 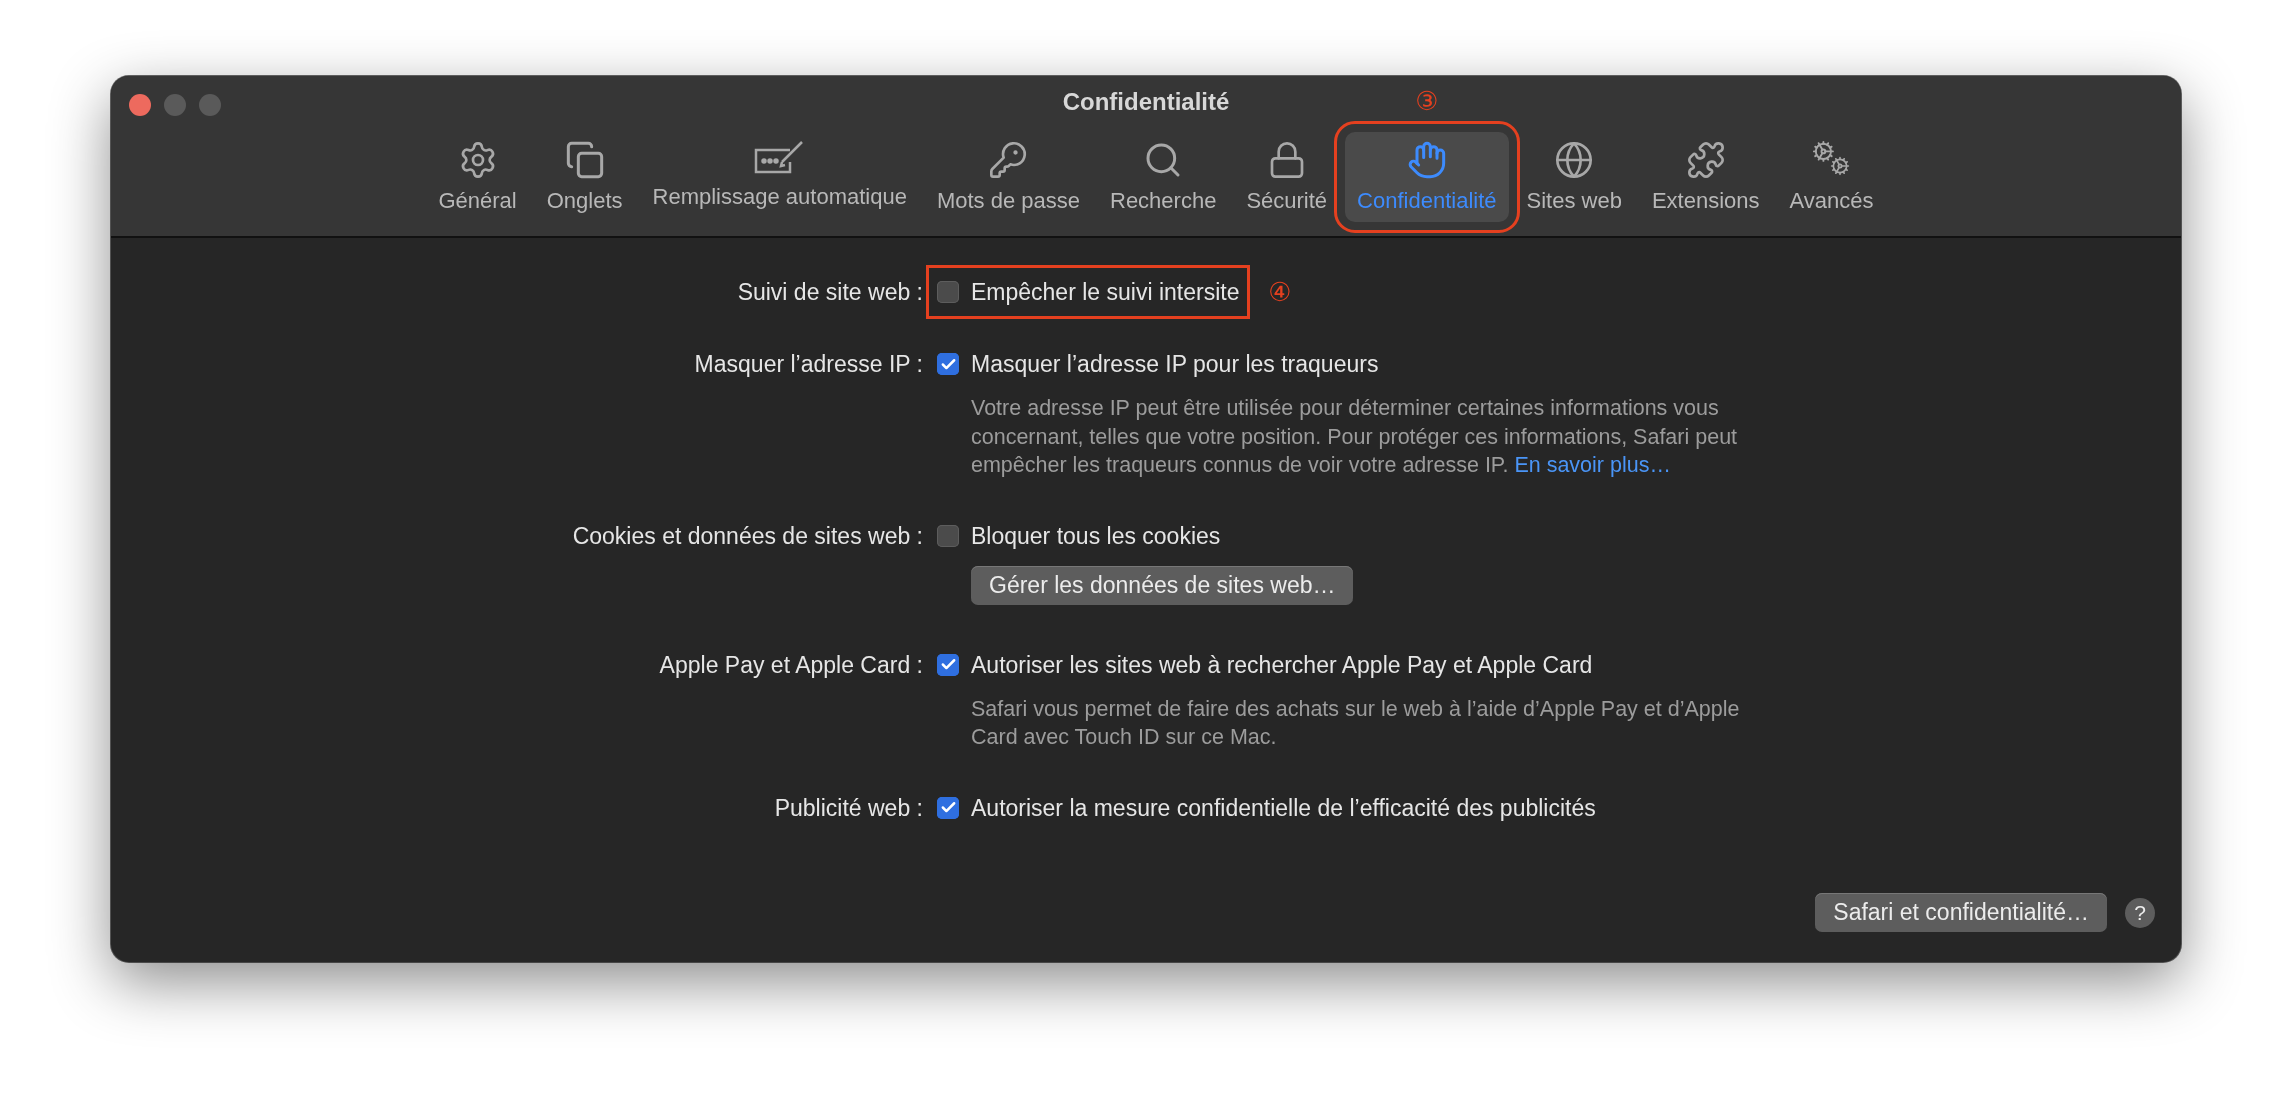 What do you see at coordinates (1356, 723) in the screenshot?
I see `description-text: Safari vous permet de faire des achats sur le web à l’aide d’Apple Pay et d’Apple Card avec Touch ID sur ce Mac.` at bounding box center [1356, 723].